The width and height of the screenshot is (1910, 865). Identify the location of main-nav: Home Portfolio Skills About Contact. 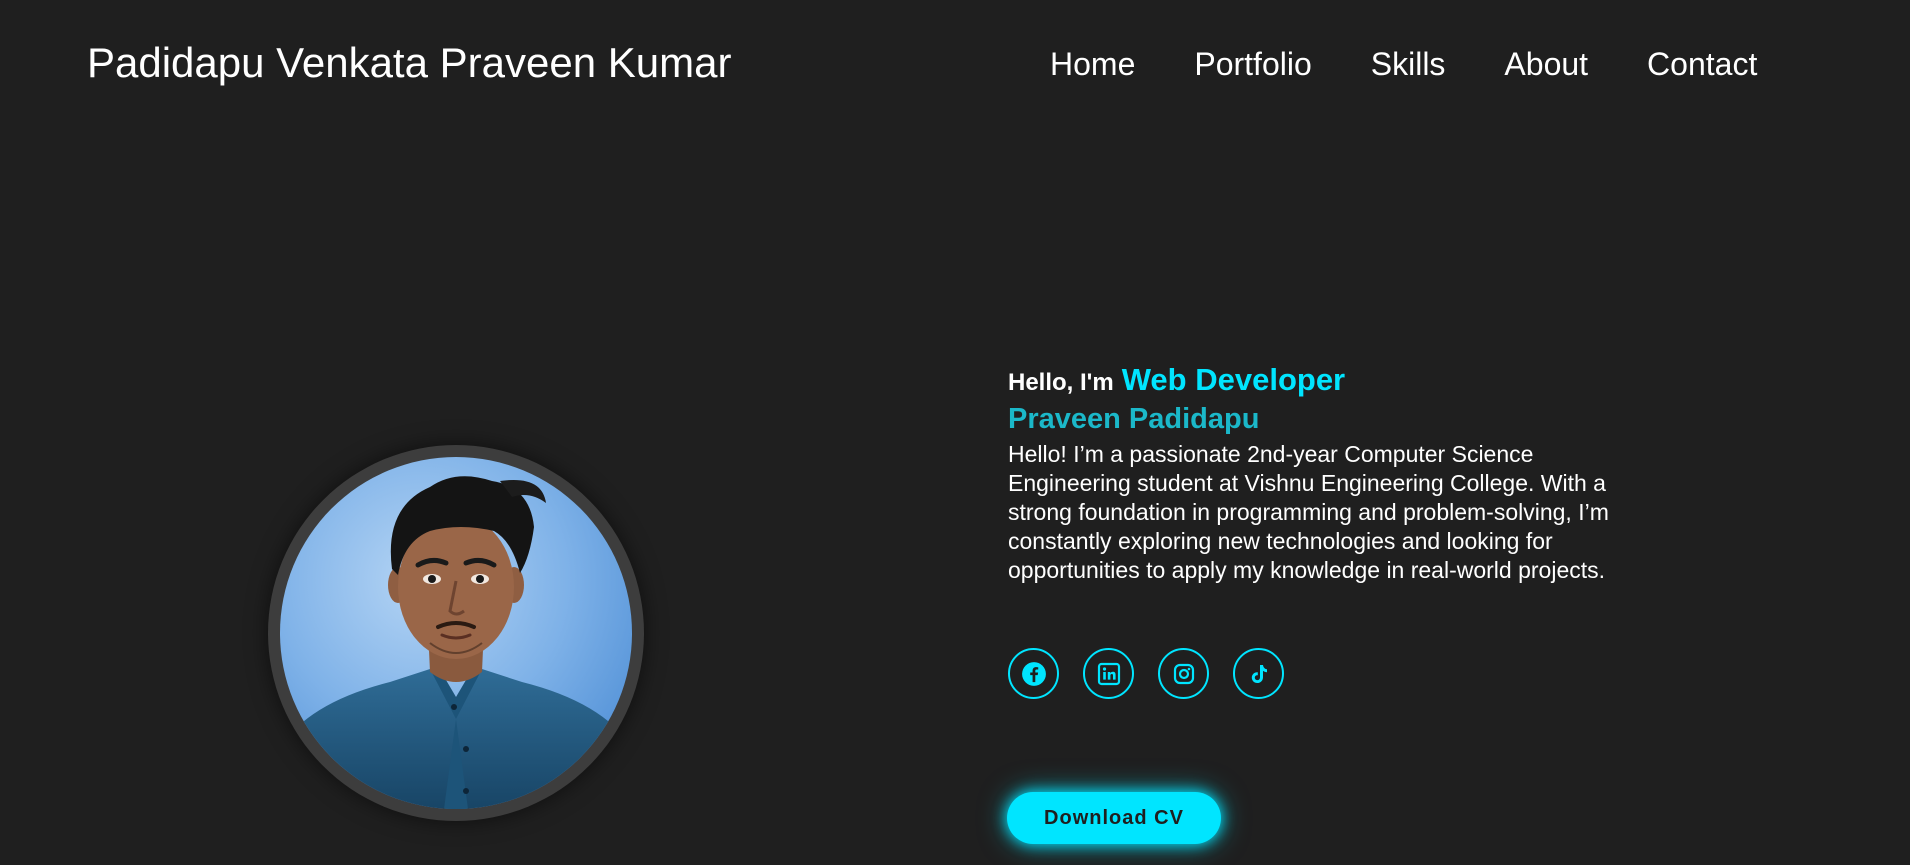
(1403, 64).